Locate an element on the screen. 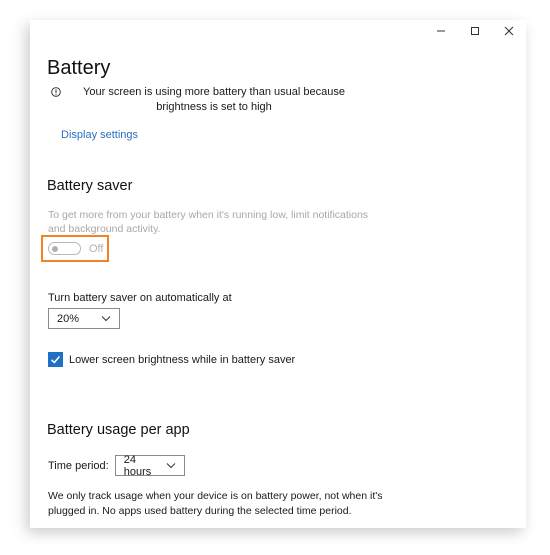 This screenshot has width=550, height=555. toggle-knob is located at coordinates (55, 248).